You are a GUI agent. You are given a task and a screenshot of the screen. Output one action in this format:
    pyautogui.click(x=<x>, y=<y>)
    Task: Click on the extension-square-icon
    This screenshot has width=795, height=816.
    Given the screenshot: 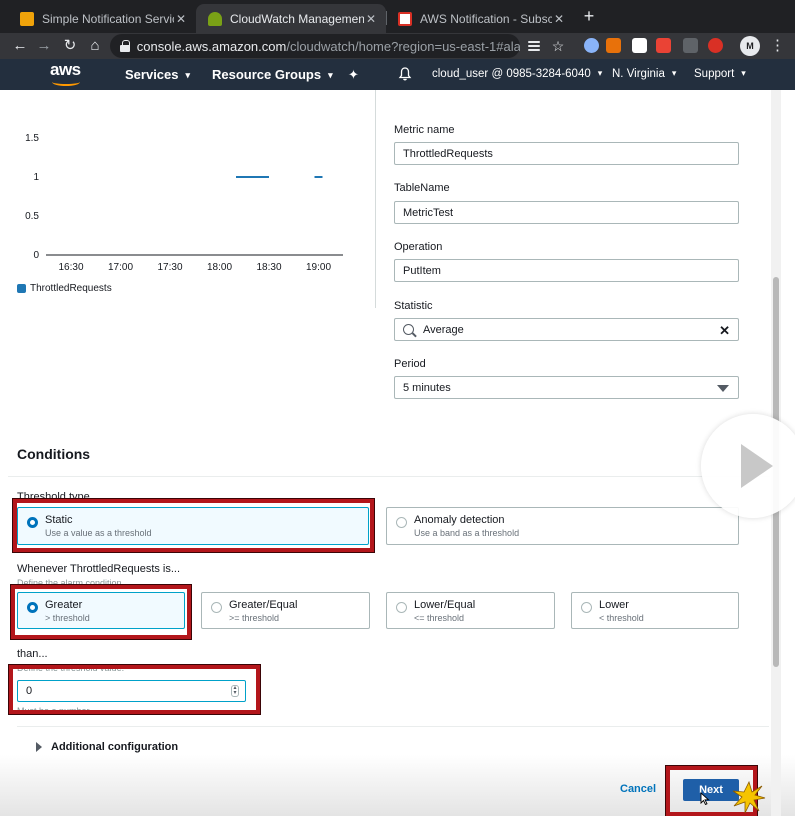 What is the action you would take?
    pyautogui.click(x=639, y=45)
    